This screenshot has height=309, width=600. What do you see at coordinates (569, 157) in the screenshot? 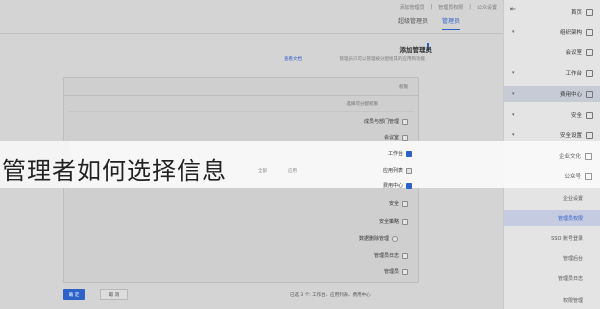
I see `sidebar-item-label: 企业文化` at bounding box center [569, 157].